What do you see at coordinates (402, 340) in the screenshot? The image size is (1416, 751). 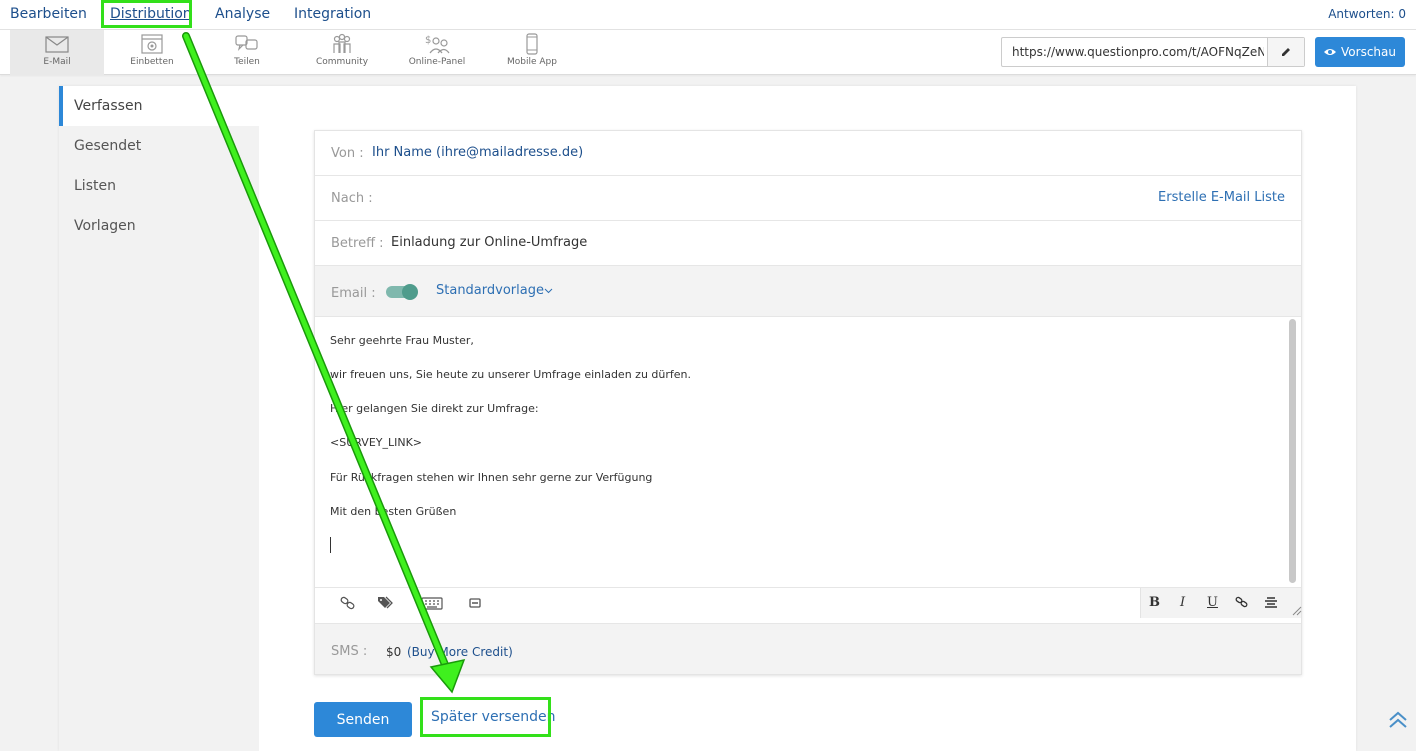 I see `body-line: Sehr geehrte Frau Muster,` at bounding box center [402, 340].